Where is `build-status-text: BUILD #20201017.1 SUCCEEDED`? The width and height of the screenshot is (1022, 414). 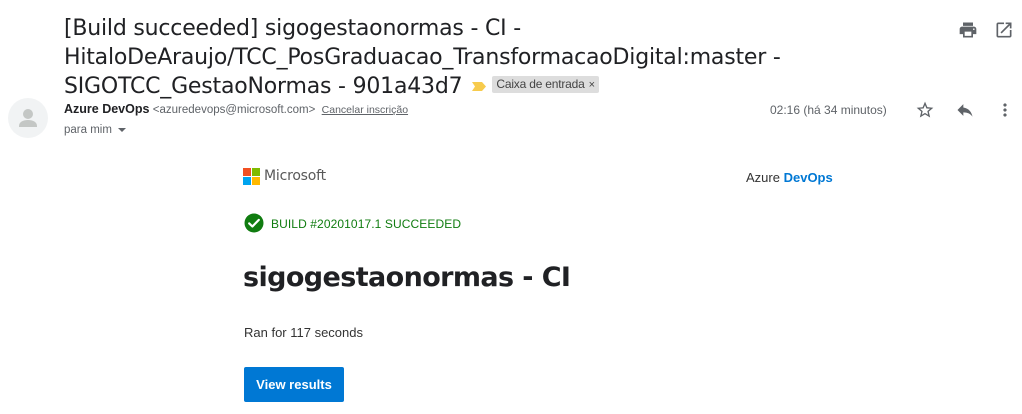 build-status-text: BUILD #20201017.1 SUCCEEDED is located at coordinates (366, 224).